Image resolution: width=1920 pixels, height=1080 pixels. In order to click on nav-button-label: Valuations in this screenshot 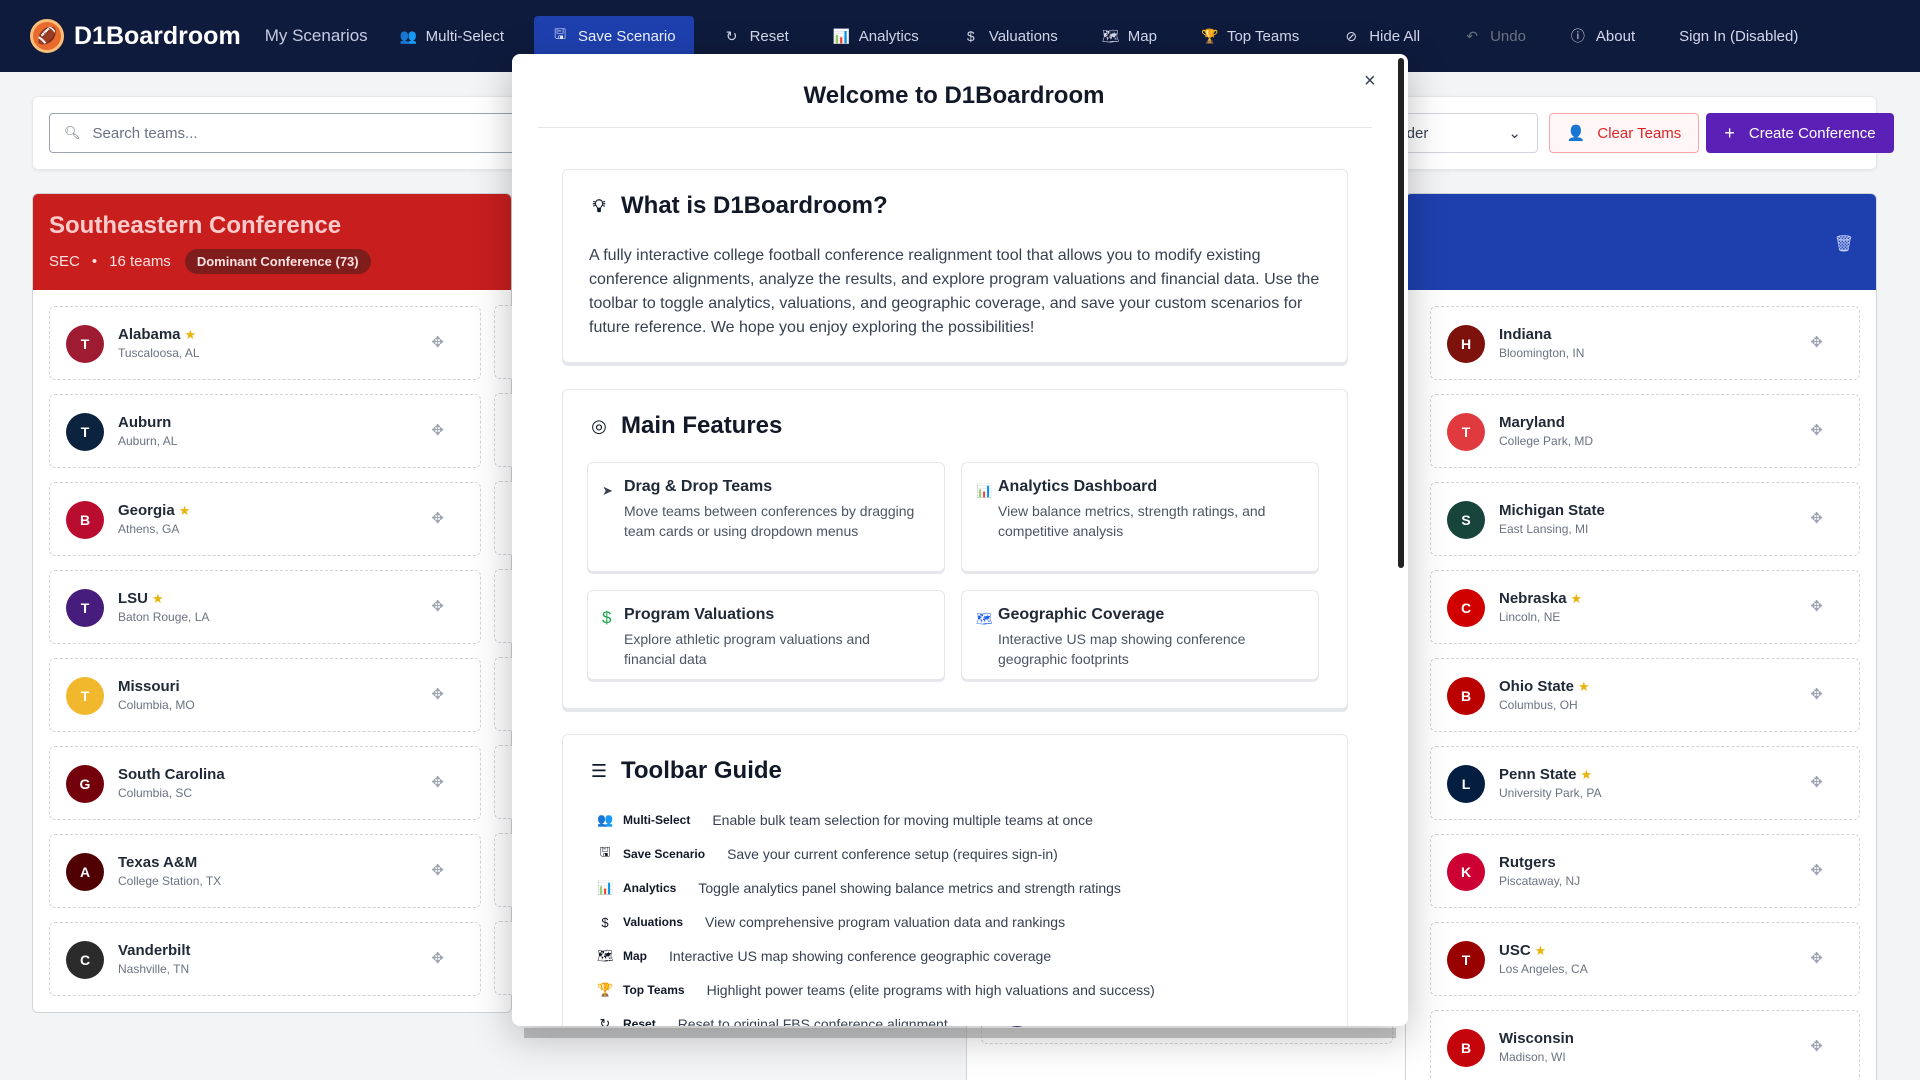, I will do `click(1023, 36)`.